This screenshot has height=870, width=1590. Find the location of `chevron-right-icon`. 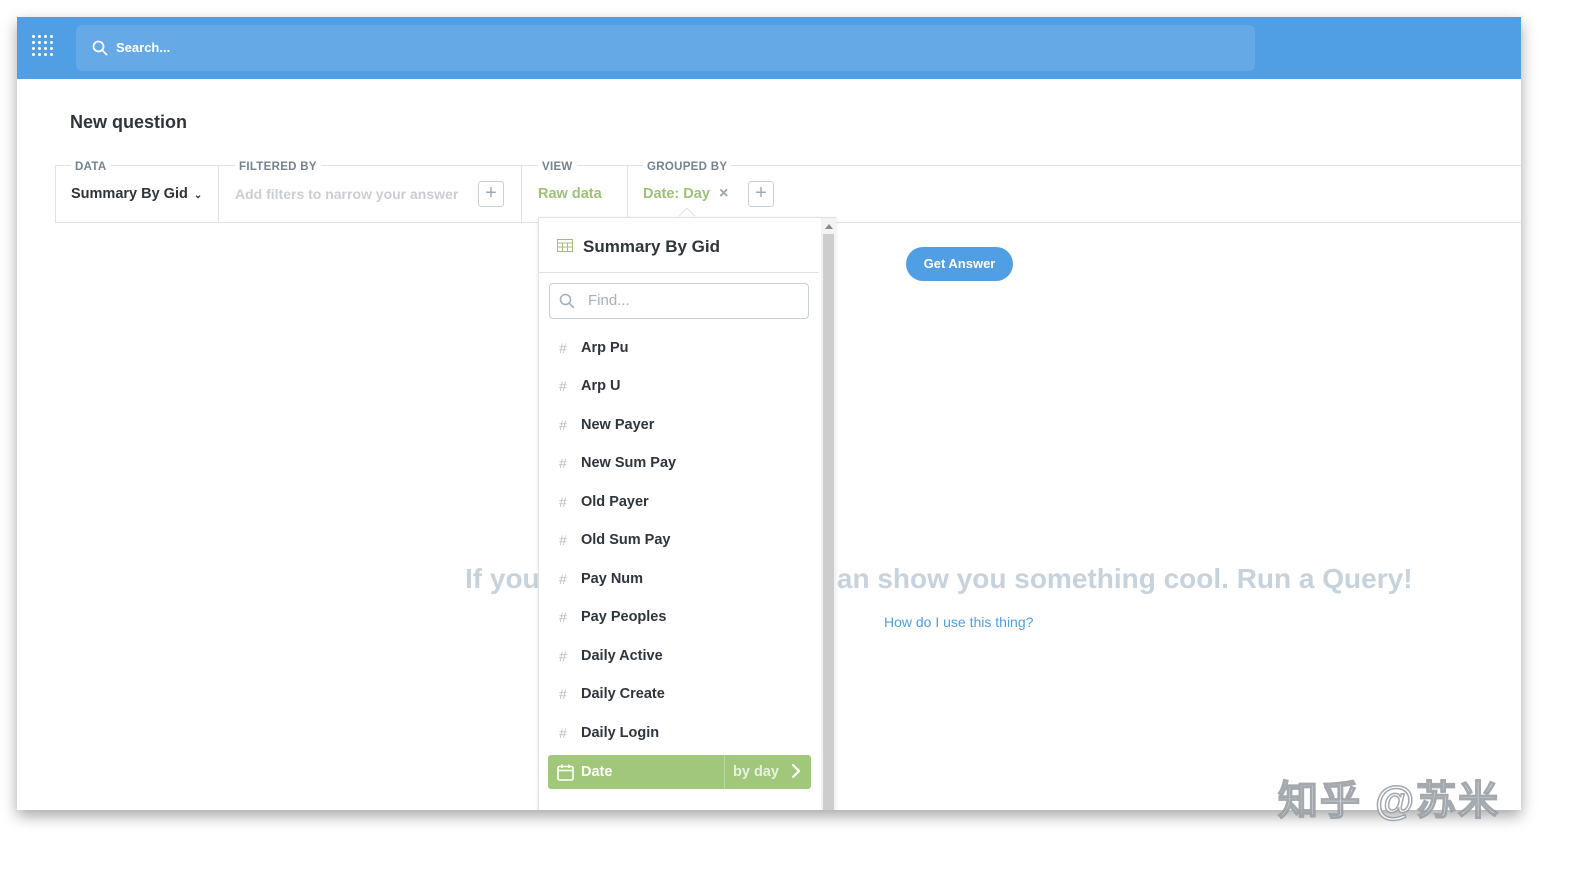

chevron-right-icon is located at coordinates (796, 771).